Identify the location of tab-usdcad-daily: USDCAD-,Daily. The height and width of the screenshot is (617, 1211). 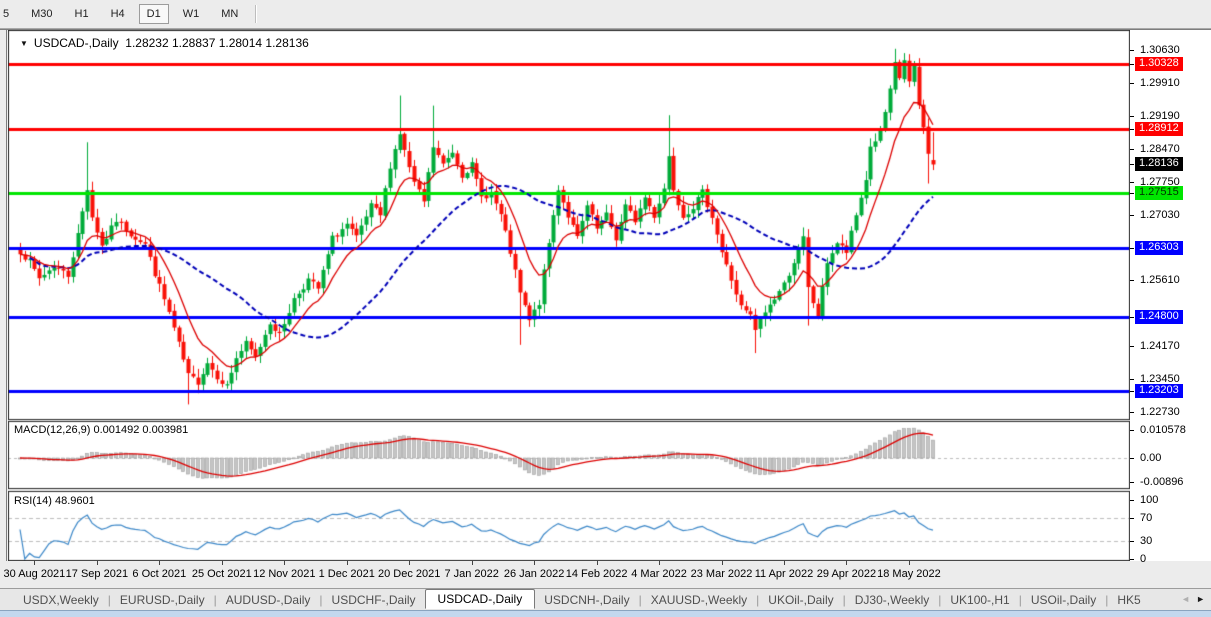
(480, 599).